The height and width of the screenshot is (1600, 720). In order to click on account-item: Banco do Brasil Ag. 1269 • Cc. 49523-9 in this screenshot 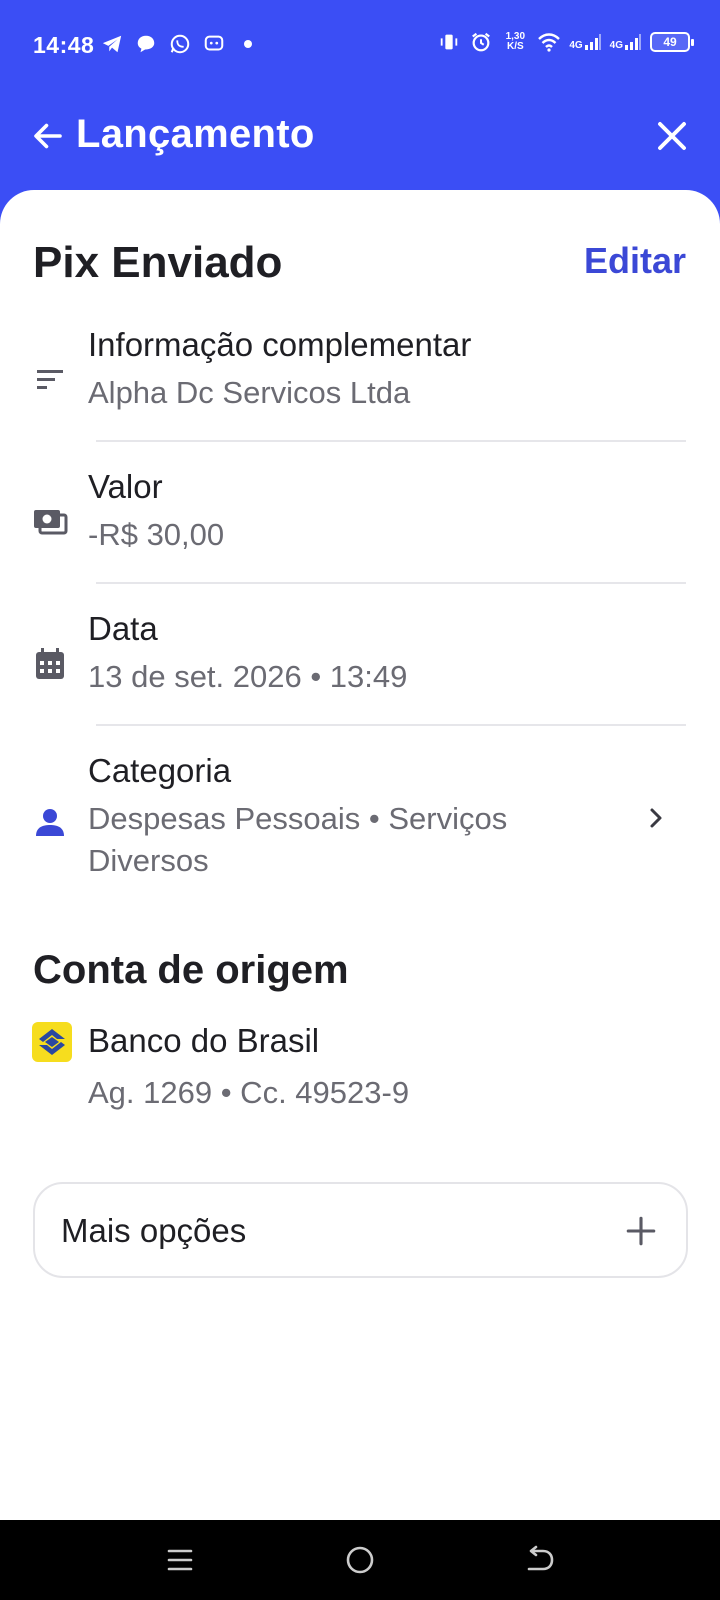, I will do `click(360, 1065)`.